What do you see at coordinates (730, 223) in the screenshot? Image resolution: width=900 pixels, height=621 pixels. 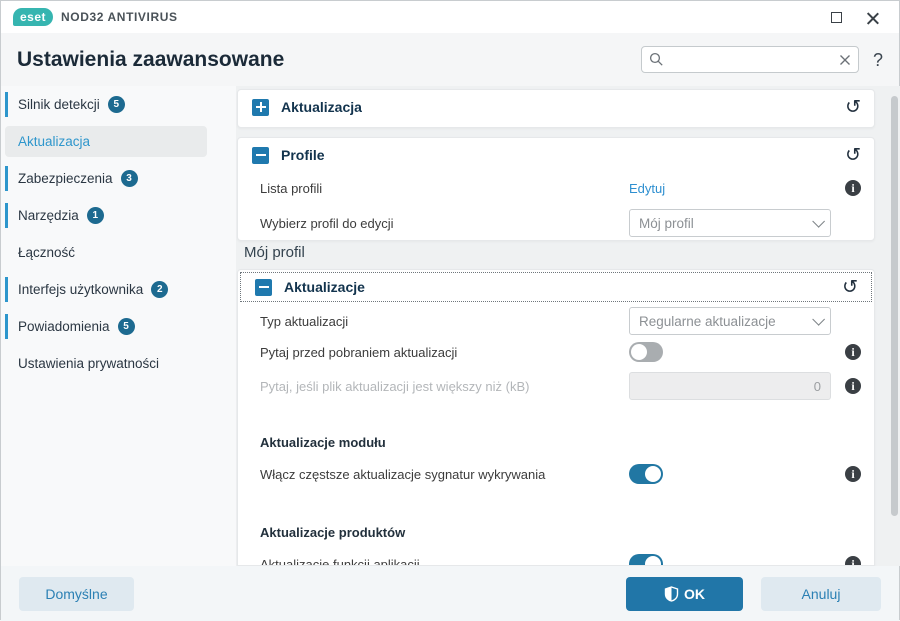 I see `profile-select: Mój profil` at bounding box center [730, 223].